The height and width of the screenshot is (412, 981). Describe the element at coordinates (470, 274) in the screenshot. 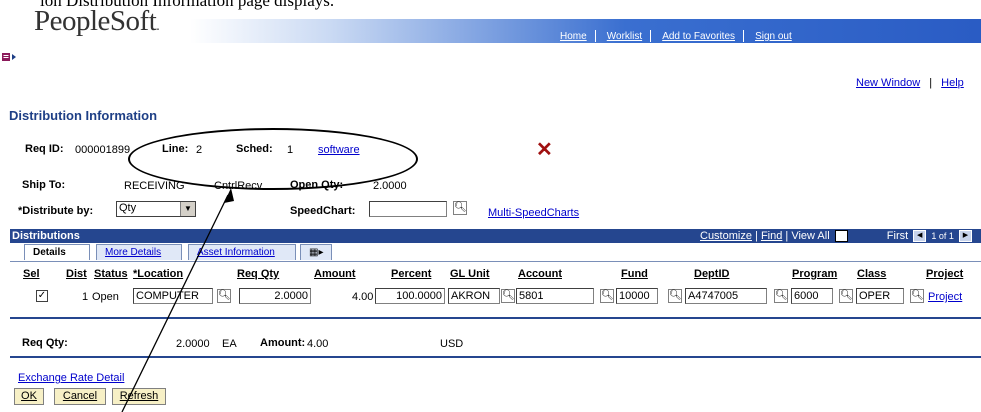

I see `col-gl-unit: GL Unit` at that location.